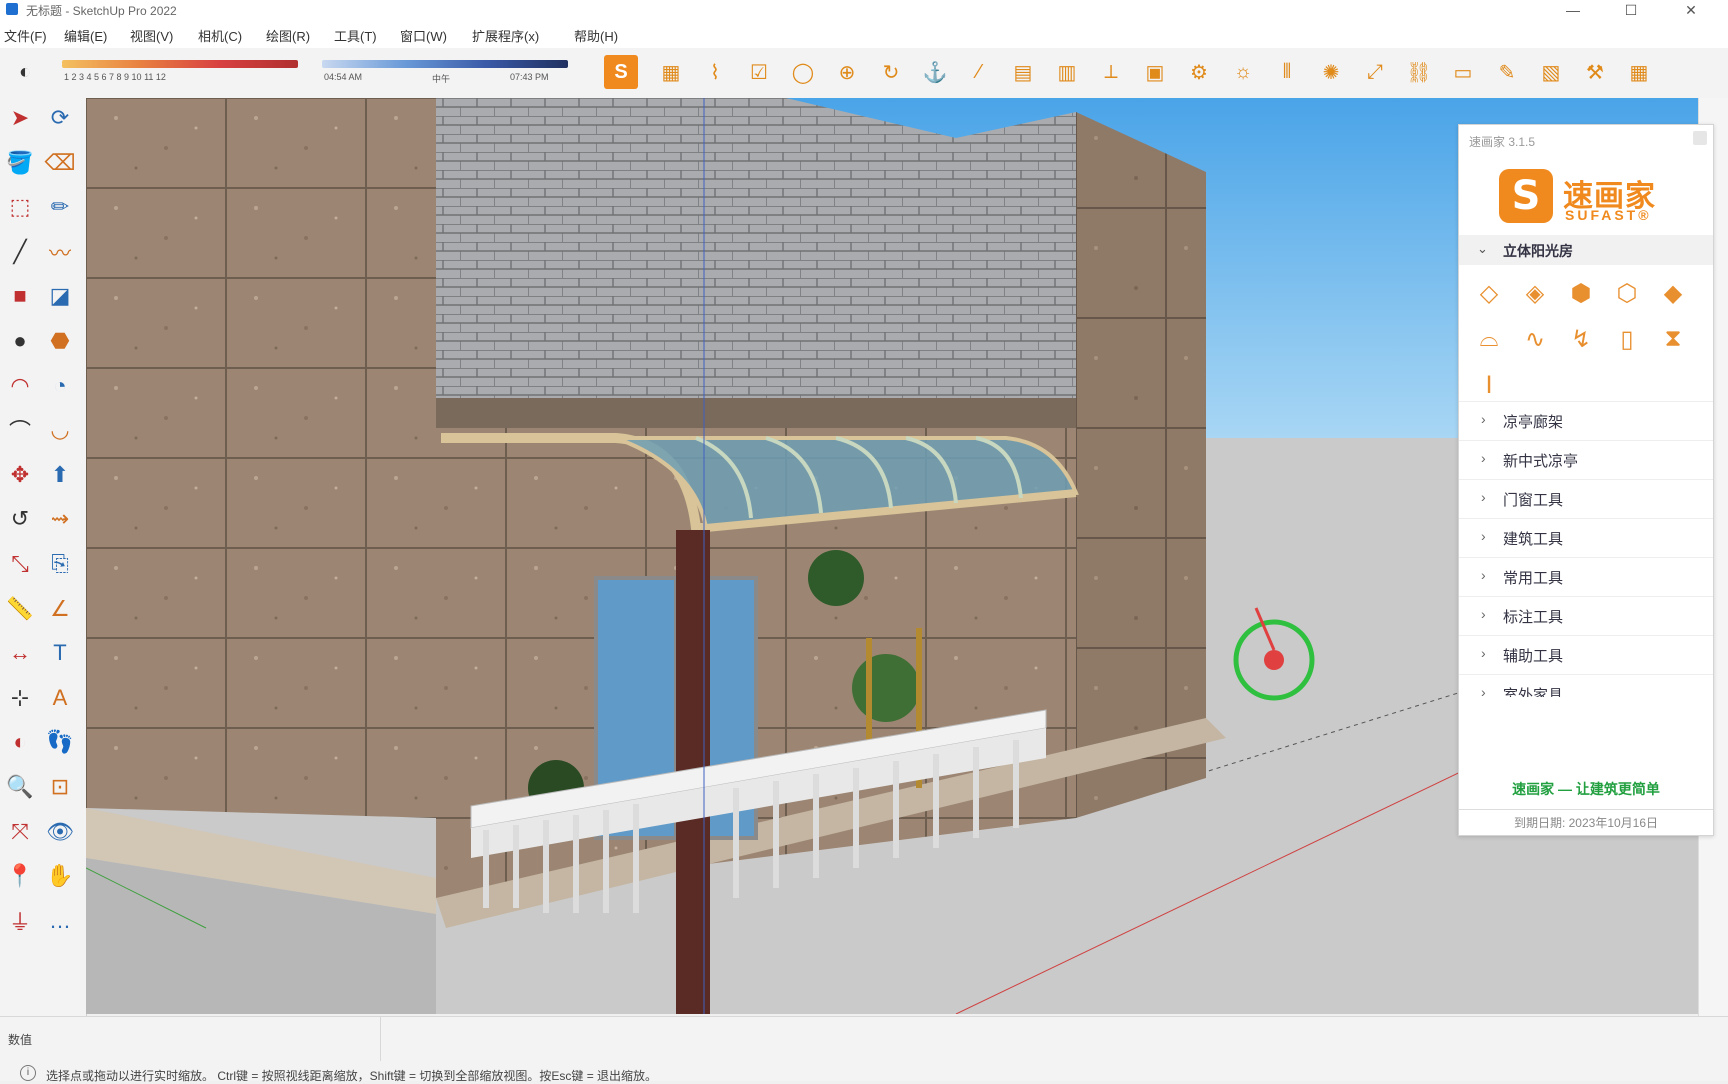 The width and height of the screenshot is (1728, 1084). What do you see at coordinates (596, 35) in the screenshot?
I see `menu-help: 帮助(H)` at bounding box center [596, 35].